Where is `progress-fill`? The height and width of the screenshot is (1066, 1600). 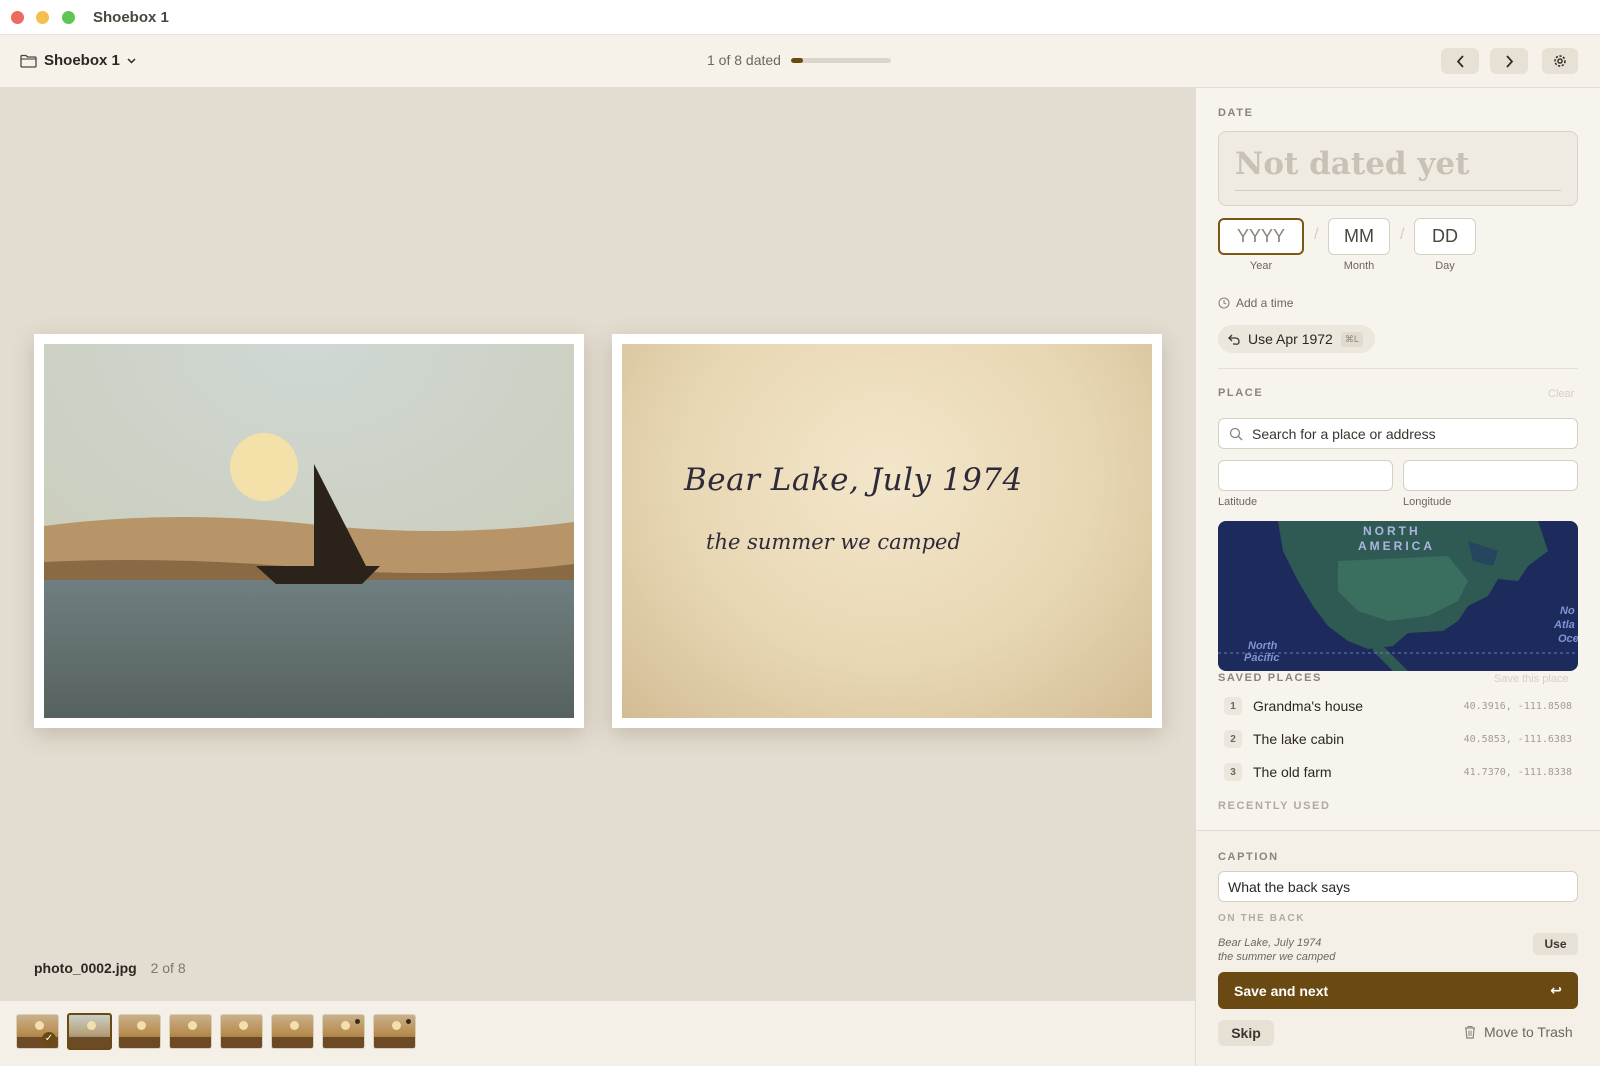 progress-fill is located at coordinates (797, 60).